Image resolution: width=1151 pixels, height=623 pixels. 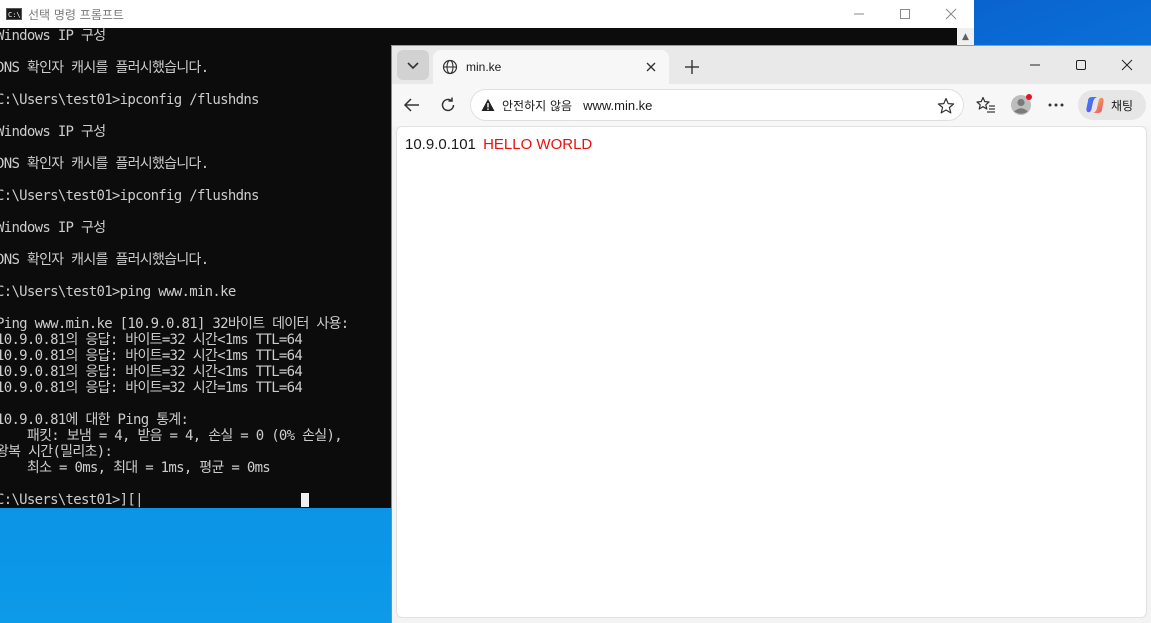 I want to click on copilot-icon, so click(x=1095, y=105).